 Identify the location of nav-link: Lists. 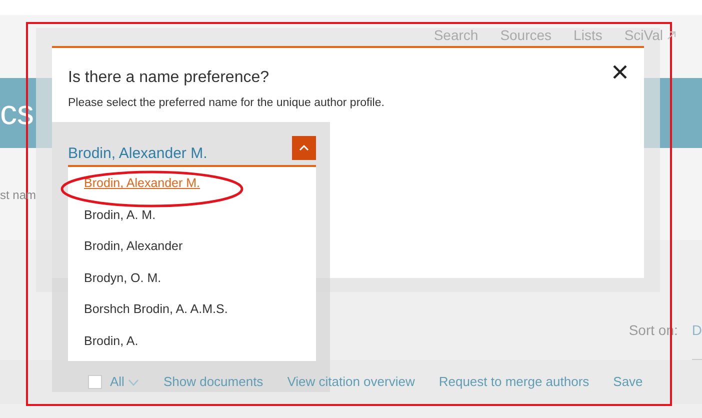
(588, 51).